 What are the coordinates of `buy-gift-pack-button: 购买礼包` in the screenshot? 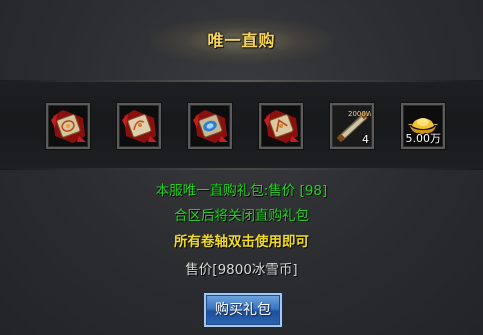 It's located at (243, 310).